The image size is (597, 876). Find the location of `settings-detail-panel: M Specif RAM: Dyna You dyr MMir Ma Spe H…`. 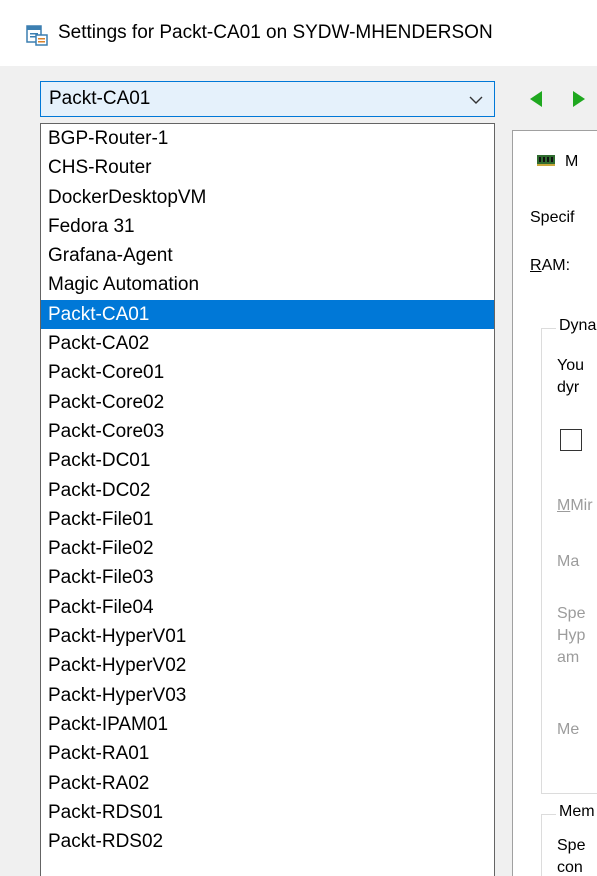

settings-detail-panel: M Specif RAM: Dyna You dyr MMir Ma Spe H… is located at coordinates (554, 503).